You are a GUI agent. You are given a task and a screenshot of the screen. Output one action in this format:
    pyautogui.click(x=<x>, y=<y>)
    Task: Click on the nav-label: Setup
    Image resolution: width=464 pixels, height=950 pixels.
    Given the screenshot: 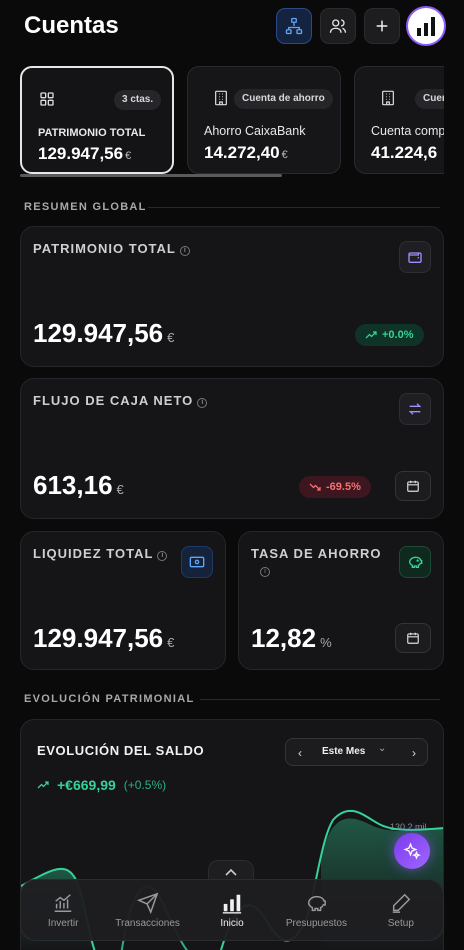 What is the action you would take?
    pyautogui.click(x=400, y=923)
    